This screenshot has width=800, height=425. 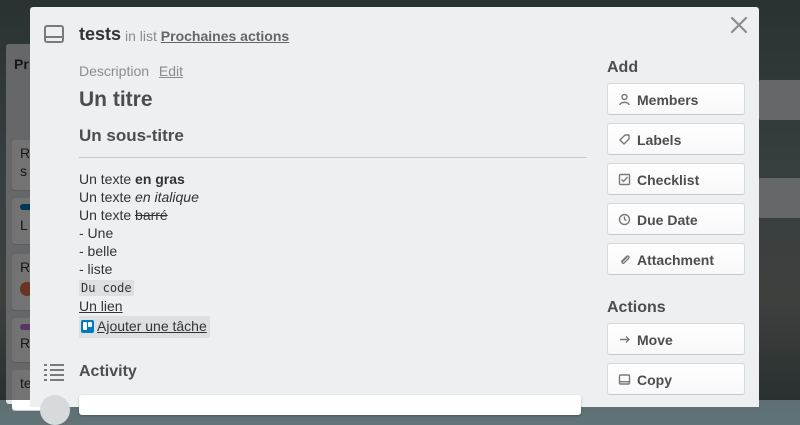 I want to click on trello-card-attachment: Ajouter une tâche, so click(x=144, y=327).